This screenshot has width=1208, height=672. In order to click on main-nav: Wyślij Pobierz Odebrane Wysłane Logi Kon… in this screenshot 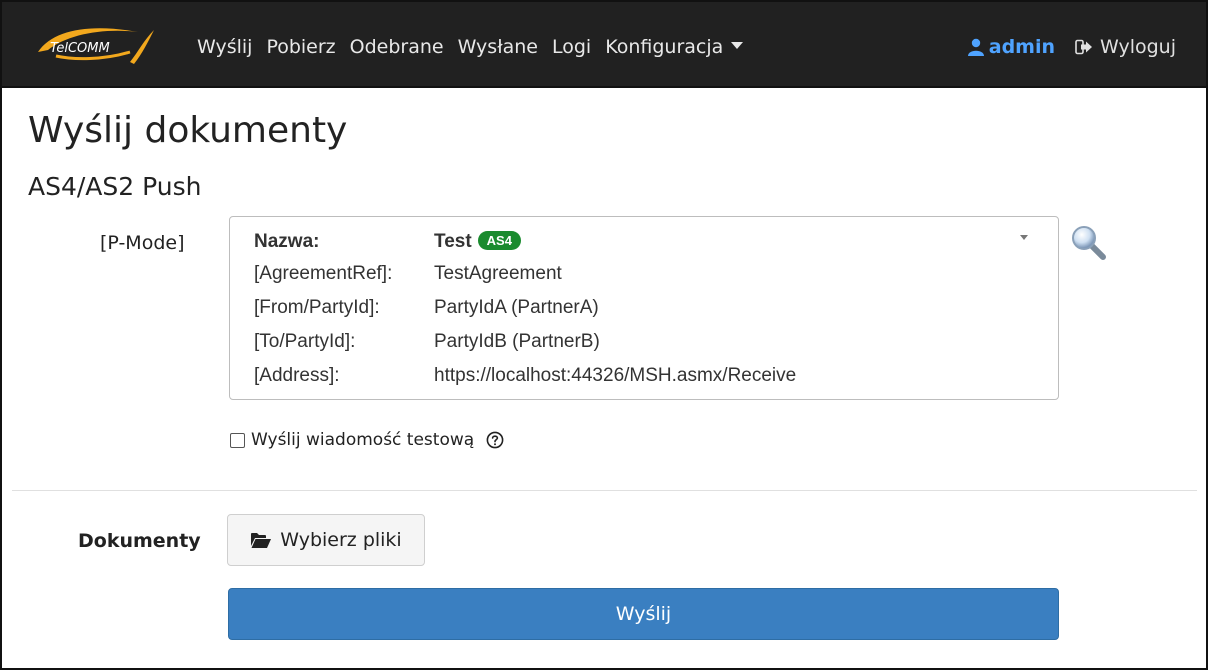, I will do `click(477, 47)`.